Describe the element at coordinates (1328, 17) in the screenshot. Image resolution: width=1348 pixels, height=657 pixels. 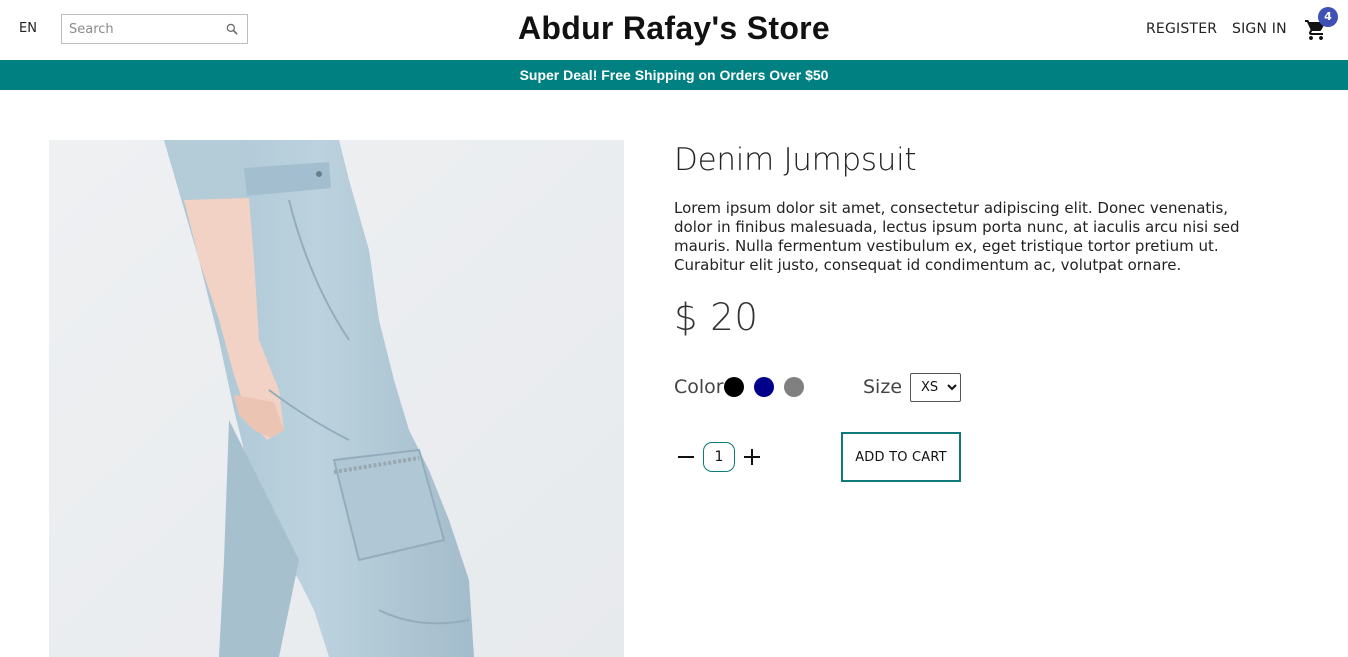
I see `cart-count-badge: 4` at that location.